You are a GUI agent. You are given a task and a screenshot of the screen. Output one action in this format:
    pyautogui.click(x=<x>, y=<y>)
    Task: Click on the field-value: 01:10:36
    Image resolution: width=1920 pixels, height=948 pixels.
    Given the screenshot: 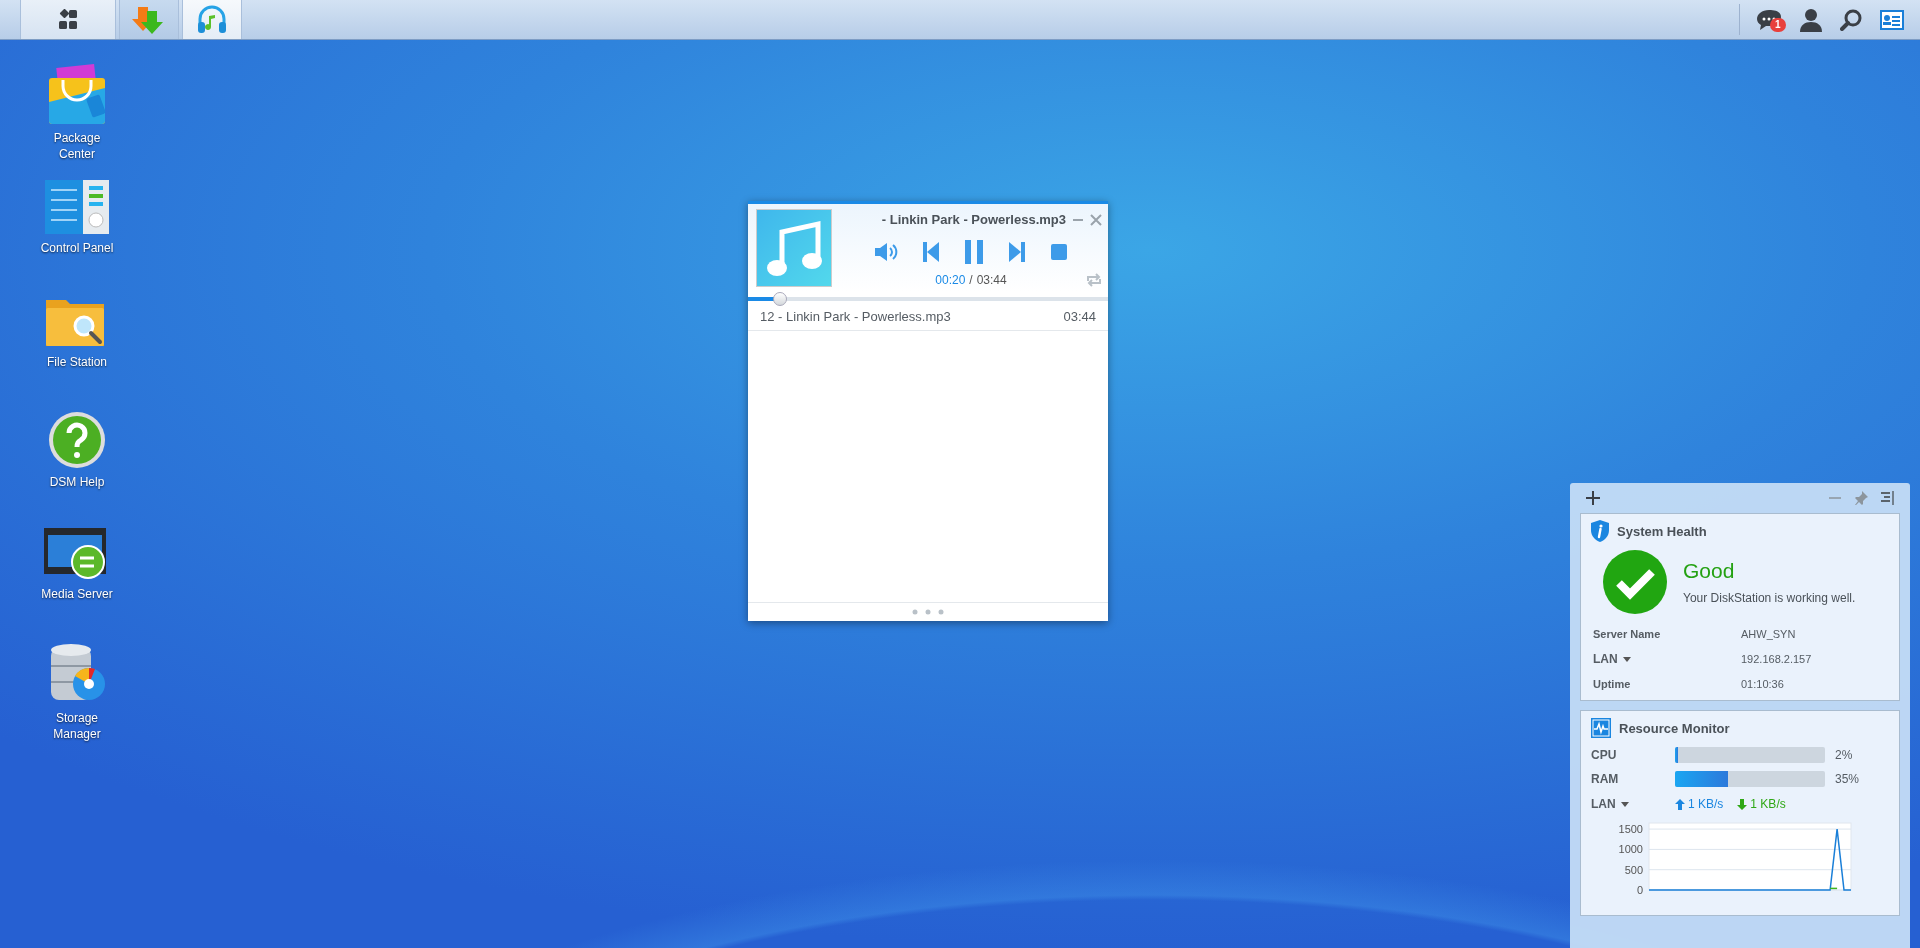 What is the action you would take?
    pyautogui.click(x=1762, y=684)
    